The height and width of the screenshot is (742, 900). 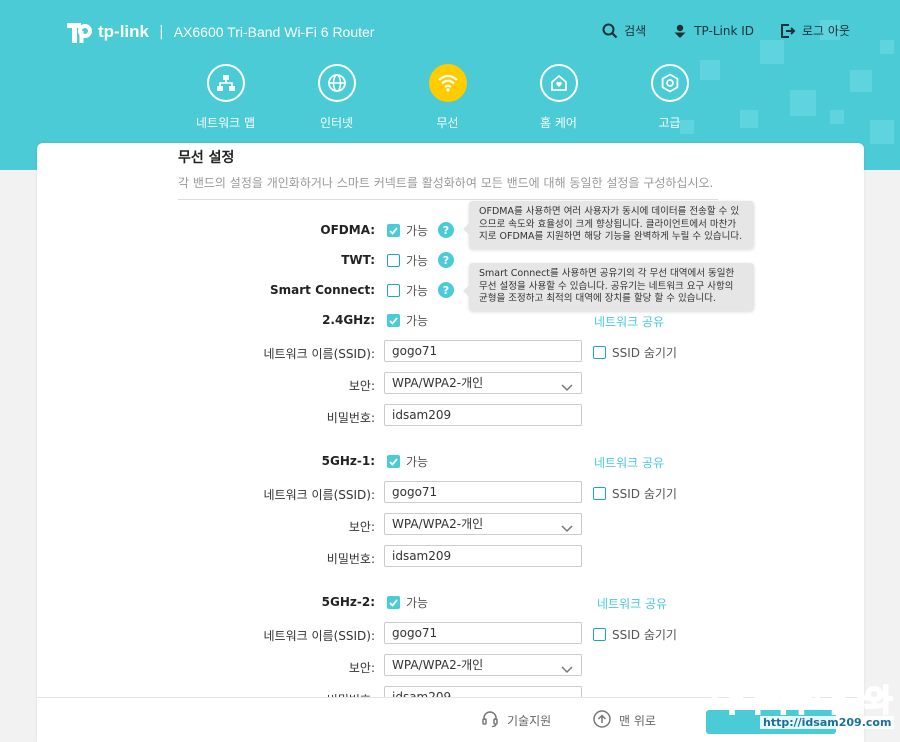 I want to click on twt-help-icon: ?, so click(x=446, y=260).